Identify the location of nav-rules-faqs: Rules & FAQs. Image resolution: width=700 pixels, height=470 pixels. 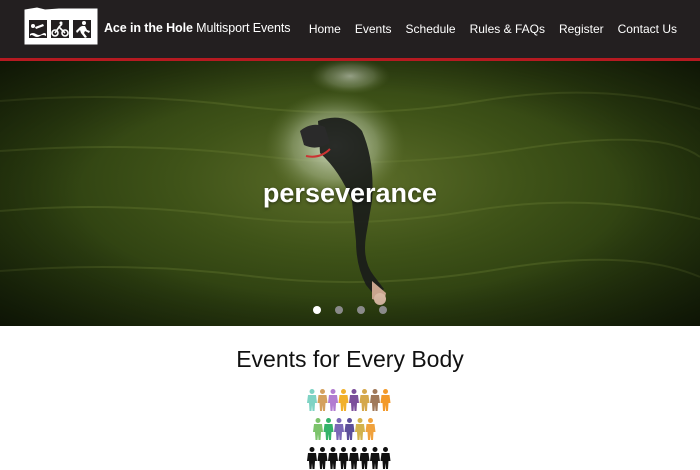
(507, 29).